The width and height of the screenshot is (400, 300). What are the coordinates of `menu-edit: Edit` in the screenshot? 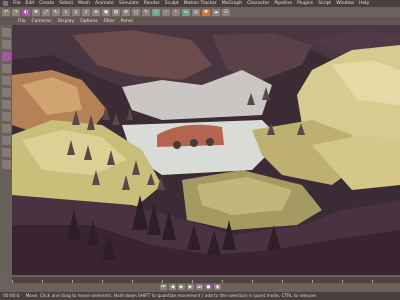 It's located at (30, 3).